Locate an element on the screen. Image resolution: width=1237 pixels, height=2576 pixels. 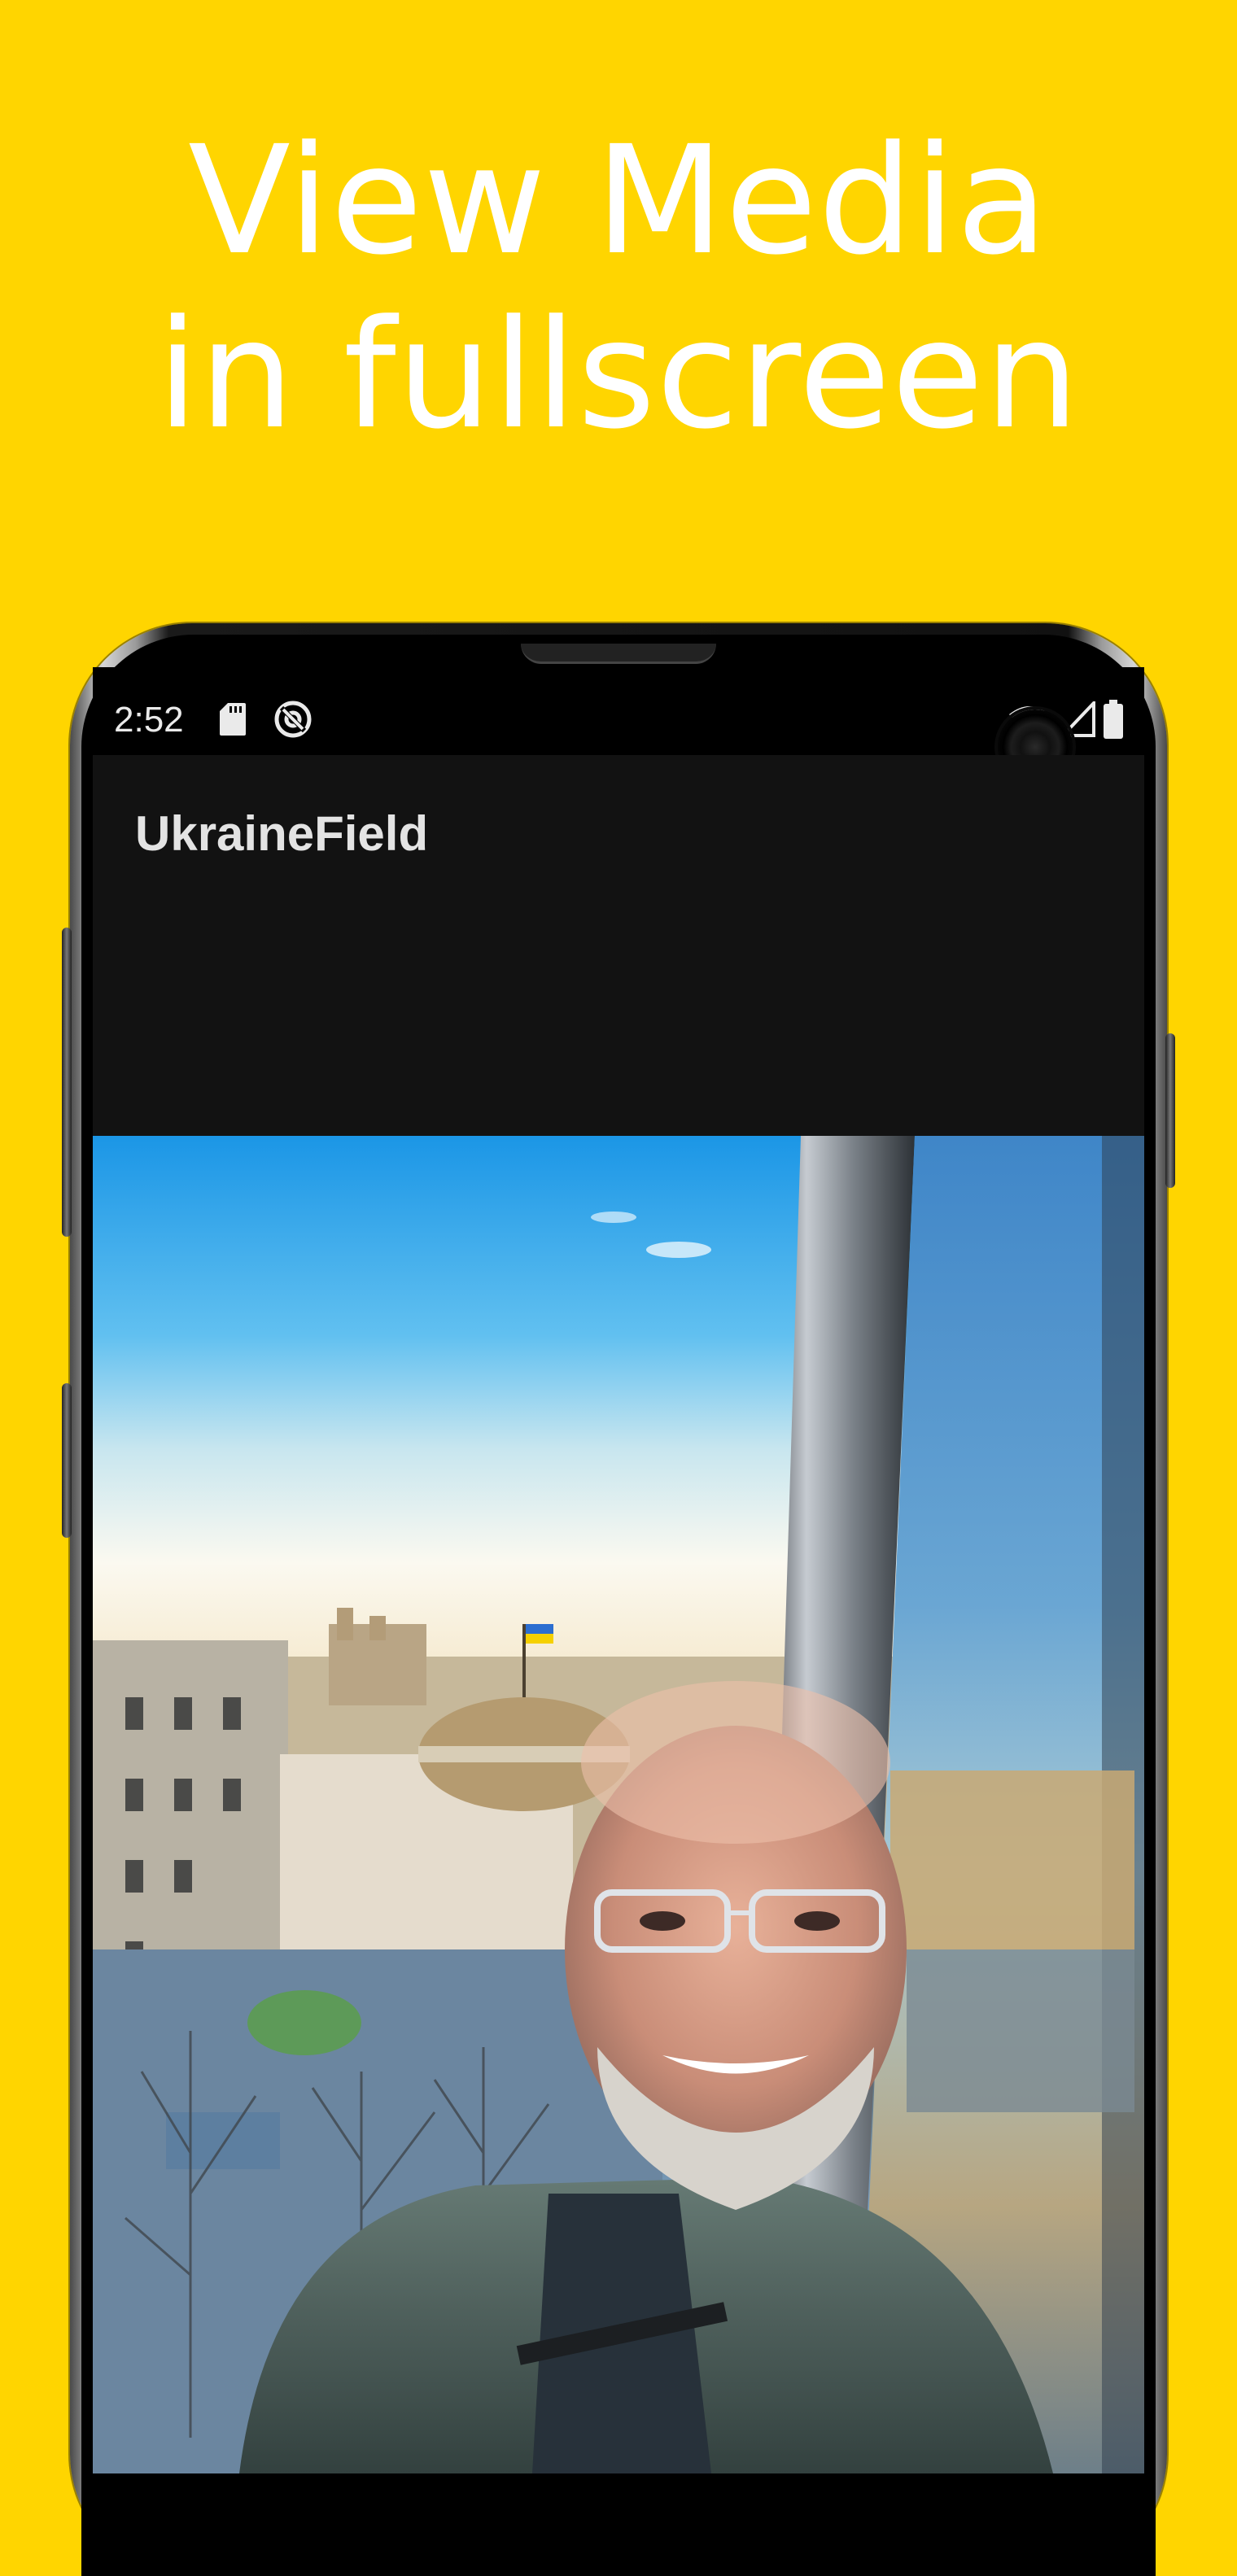
headline-line-2: in fullscreen is located at coordinates (618, 375).